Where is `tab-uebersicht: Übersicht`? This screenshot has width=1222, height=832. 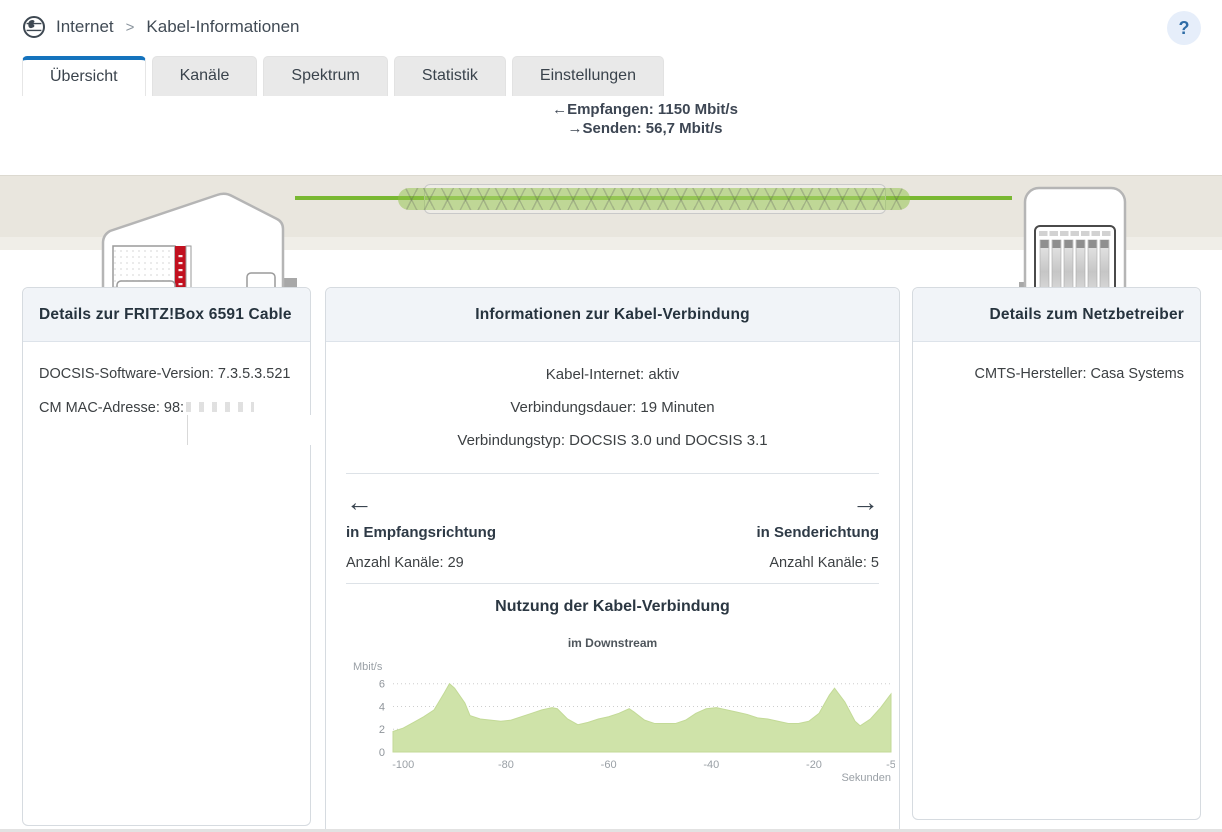
tab-uebersicht: Übersicht is located at coordinates (84, 76).